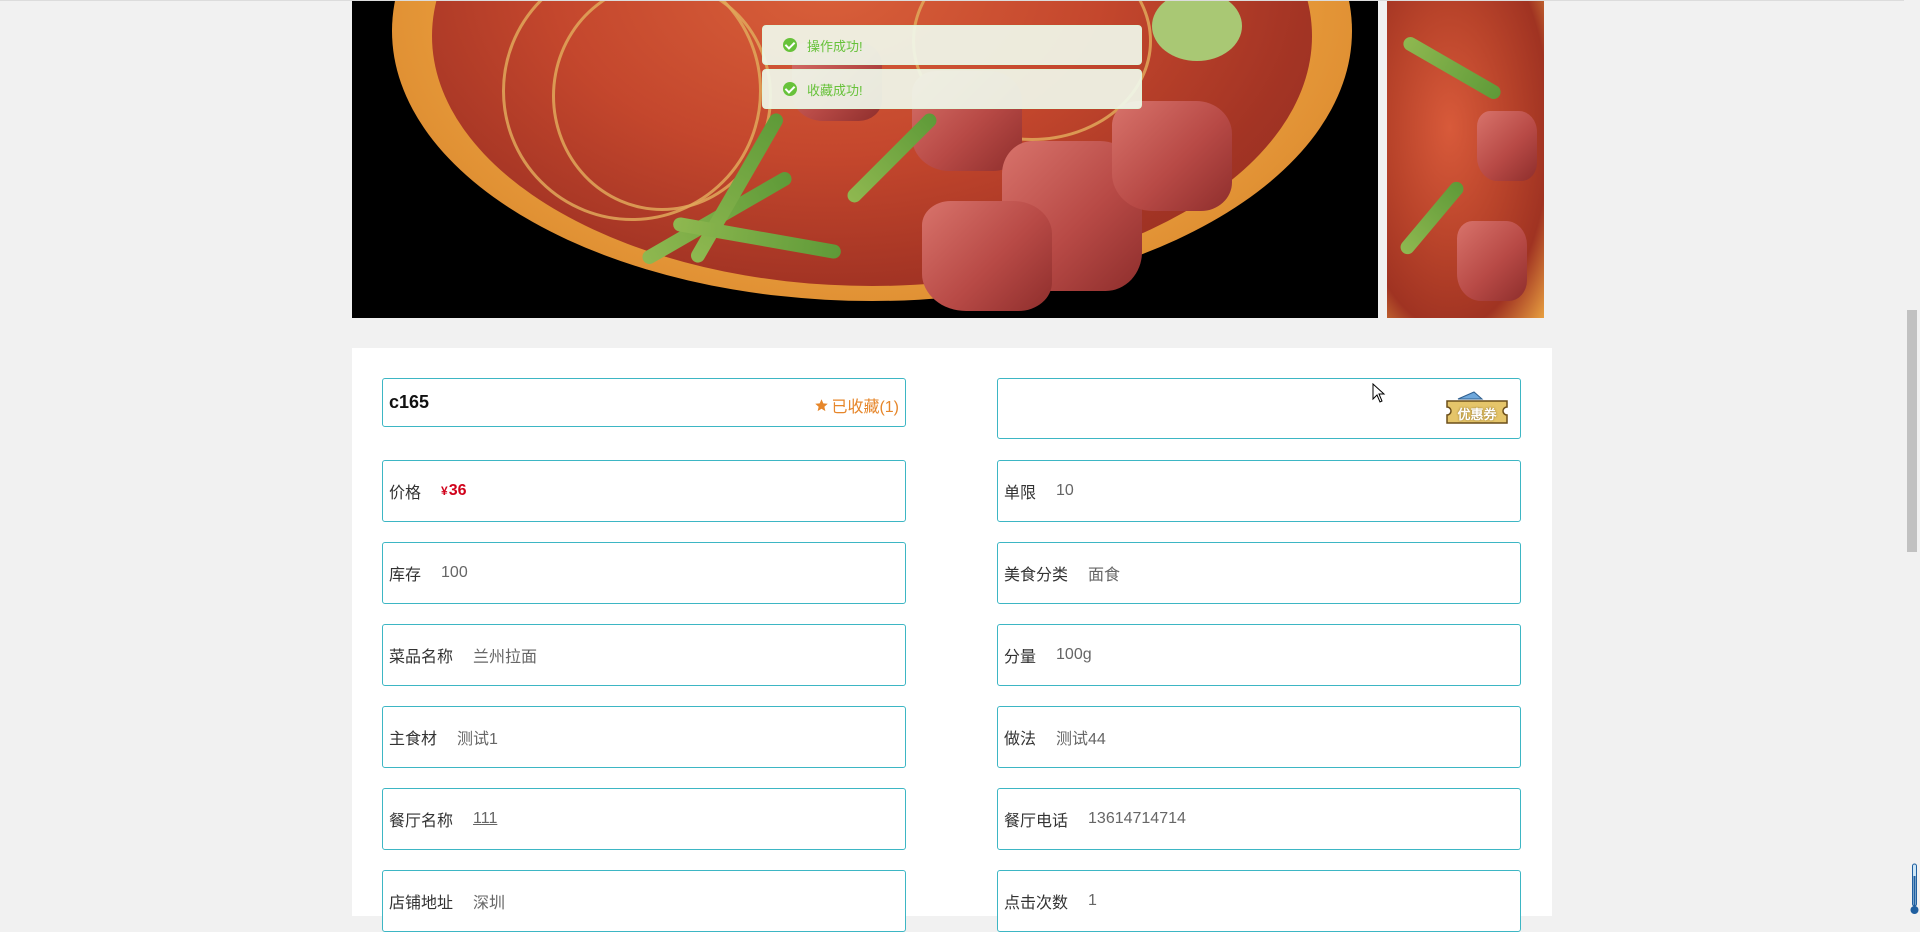 The height and width of the screenshot is (932, 1920). What do you see at coordinates (1092, 900) in the screenshot?
I see `field-value: 1` at bounding box center [1092, 900].